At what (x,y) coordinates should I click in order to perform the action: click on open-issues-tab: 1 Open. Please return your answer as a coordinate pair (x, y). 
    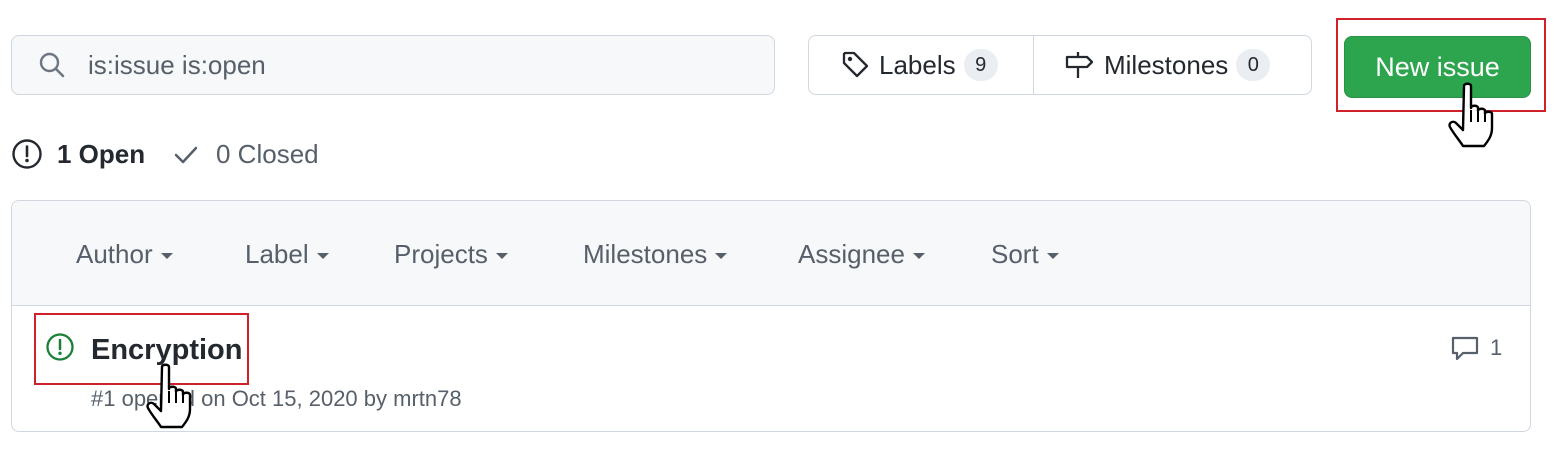
    Looking at the image, I should click on (78, 154).